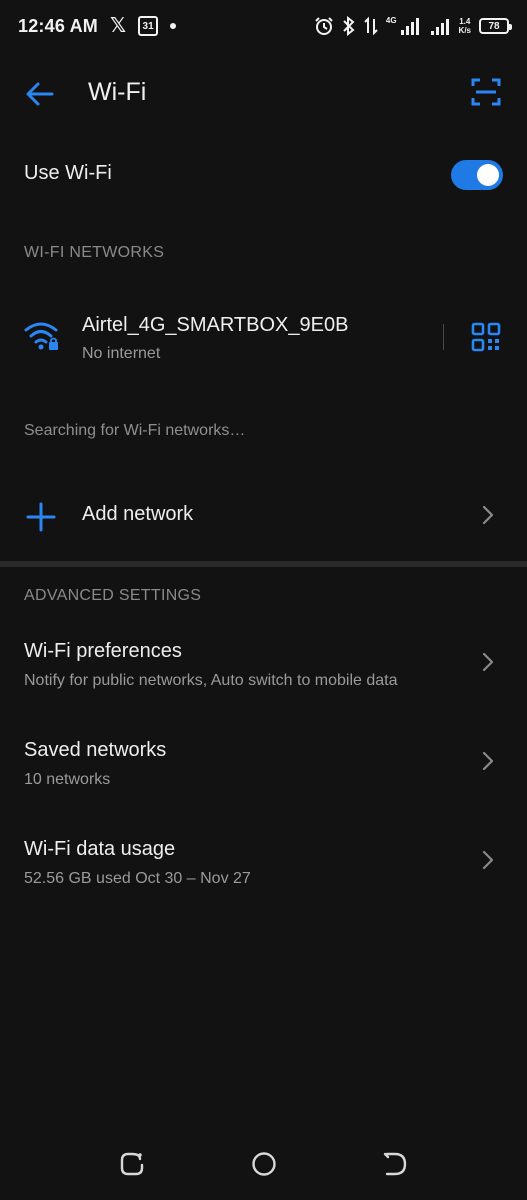 Image resolution: width=527 pixels, height=1200 pixels. I want to click on add-network-row: Add network, so click(263, 515).